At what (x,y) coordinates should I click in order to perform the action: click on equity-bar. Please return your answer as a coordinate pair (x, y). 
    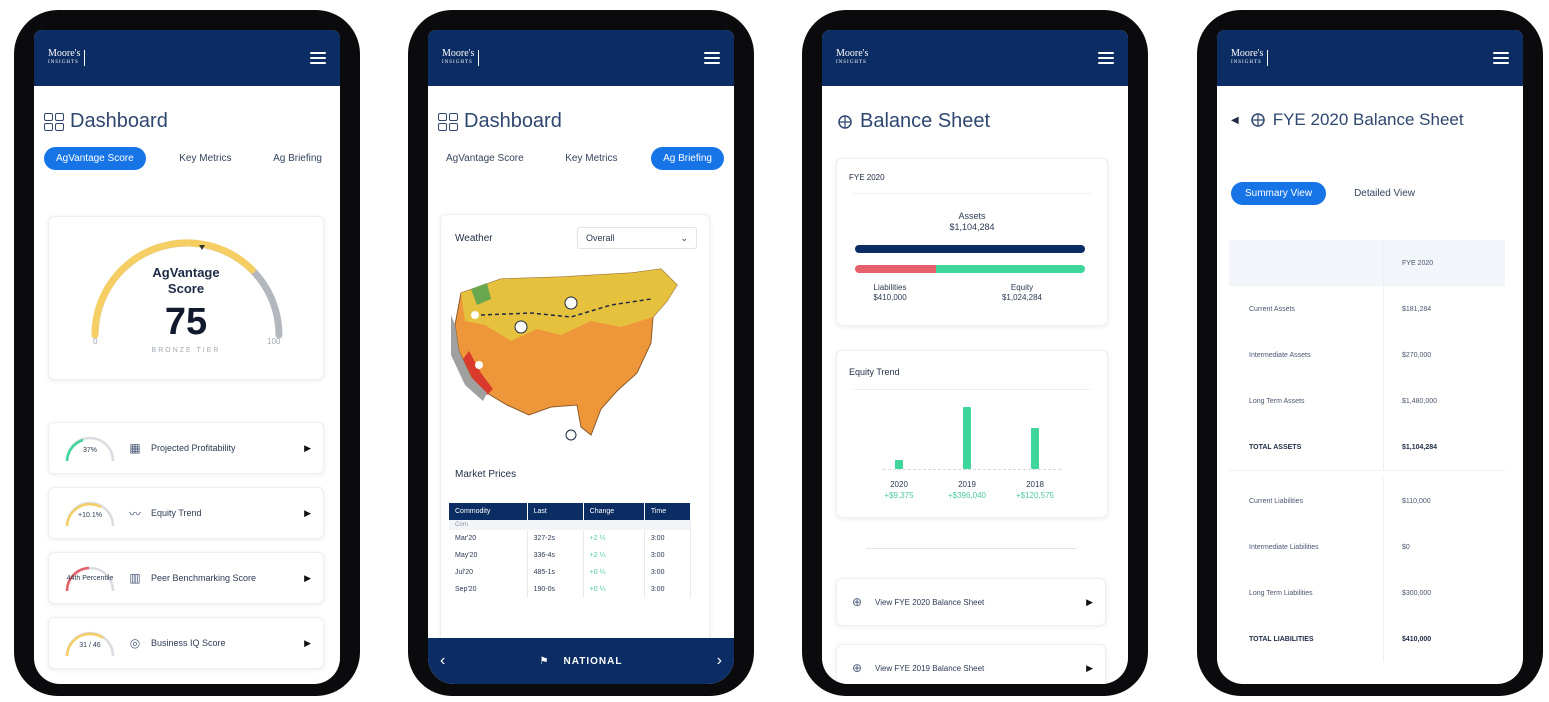
    Looking at the image, I should click on (1010, 269).